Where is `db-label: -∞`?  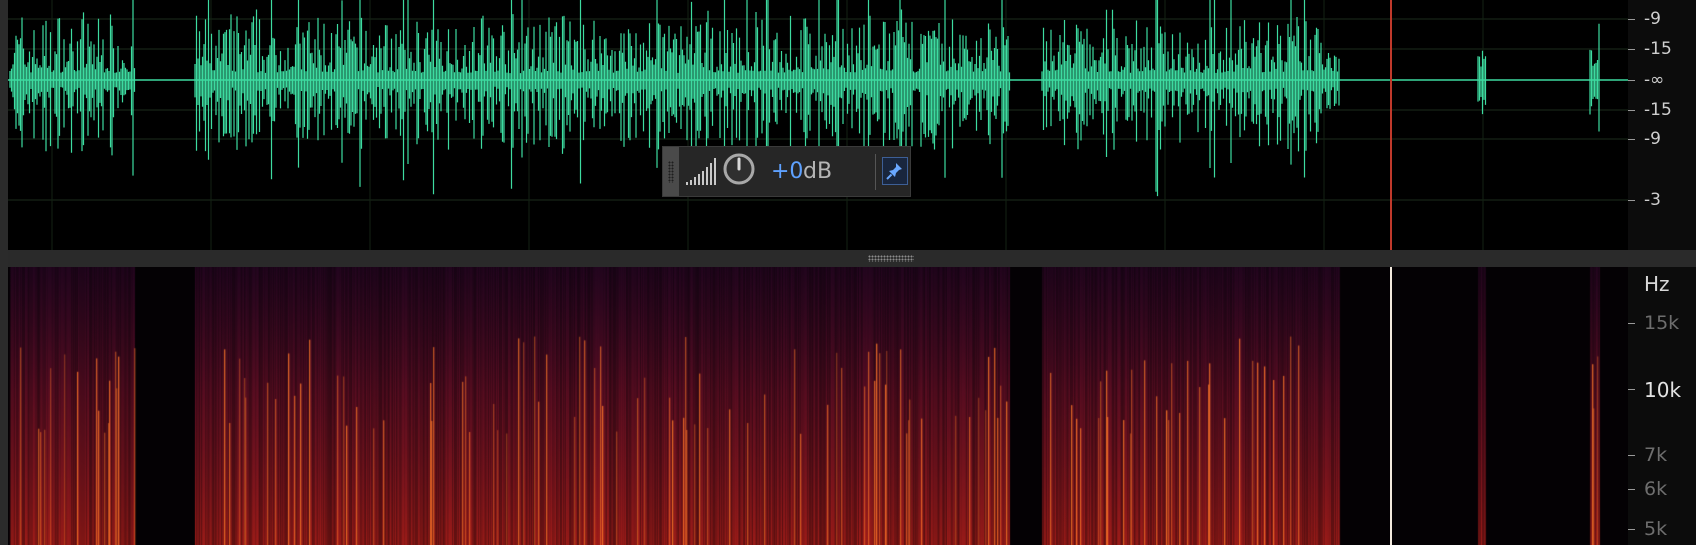 db-label: -∞ is located at coordinates (1654, 80).